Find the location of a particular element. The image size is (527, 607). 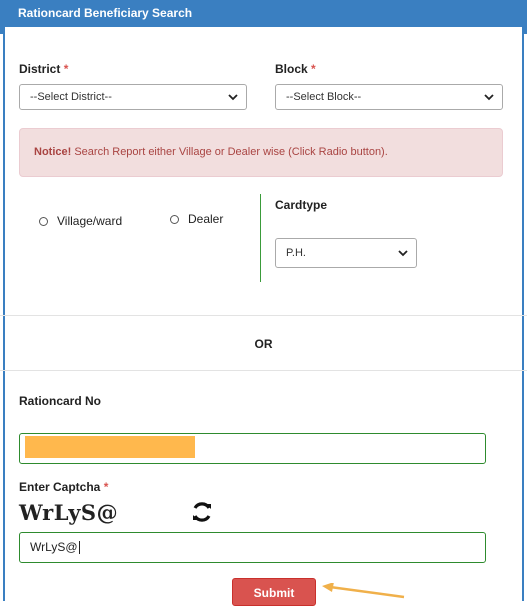

village-radio-option: Village/ward is located at coordinates (80, 221).